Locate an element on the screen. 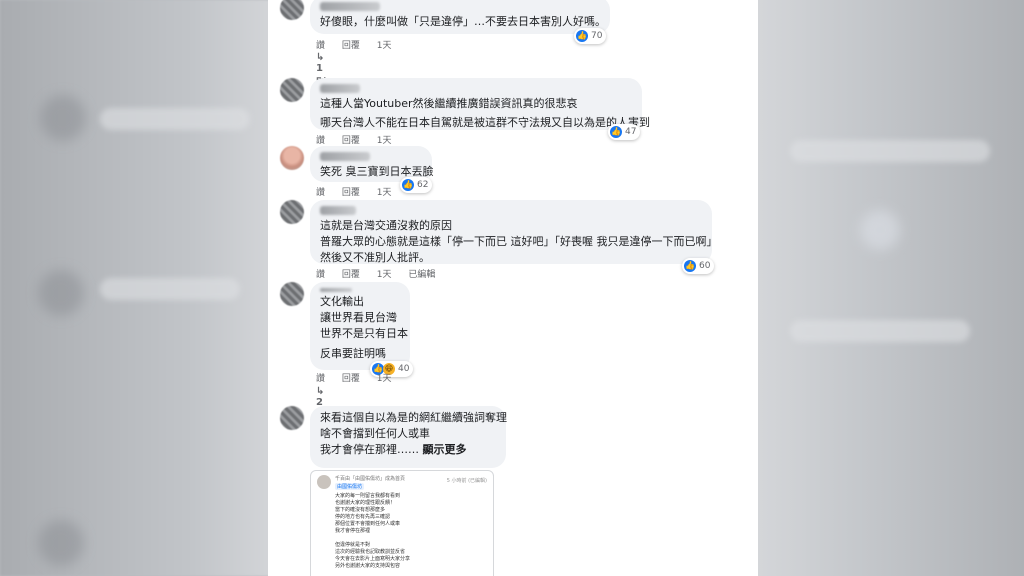 This screenshot has height=576, width=1024. embed-line: 那個位置不會擋到任何人或車 is located at coordinates (368, 524).